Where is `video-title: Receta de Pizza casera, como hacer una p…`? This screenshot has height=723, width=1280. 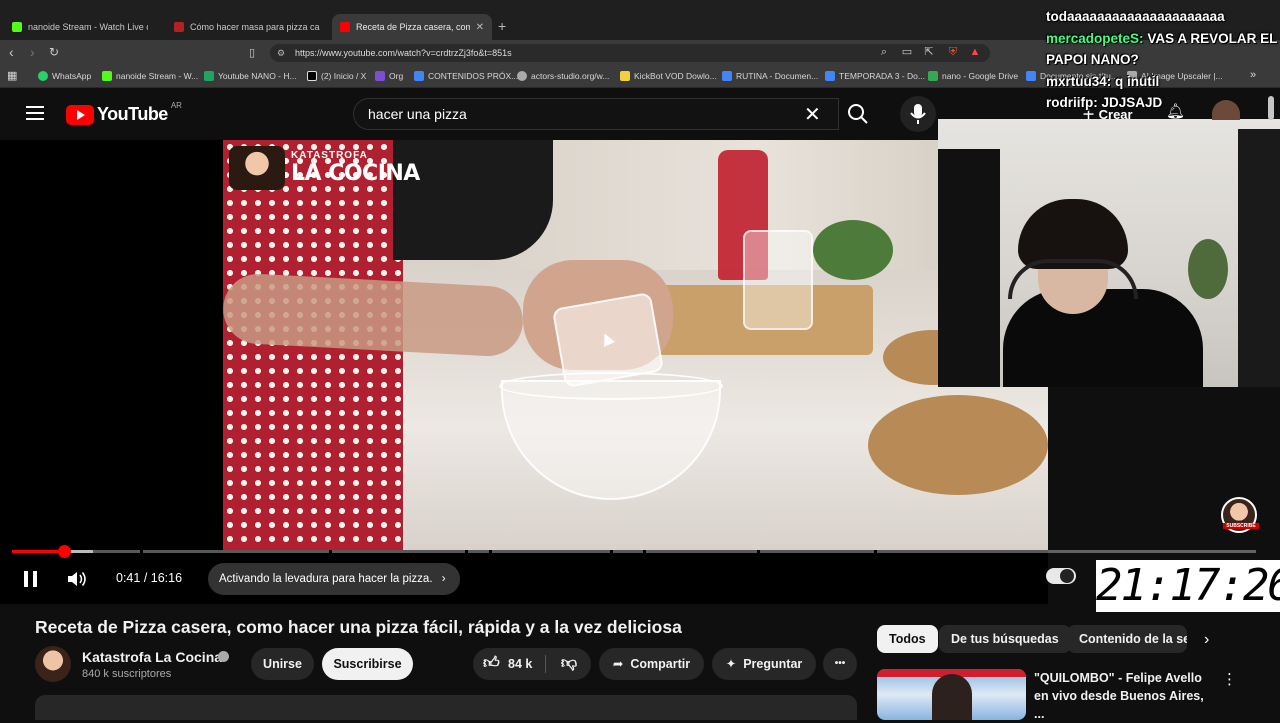 video-title: Receta de Pizza casera, como hacer una p… is located at coordinates (358, 627).